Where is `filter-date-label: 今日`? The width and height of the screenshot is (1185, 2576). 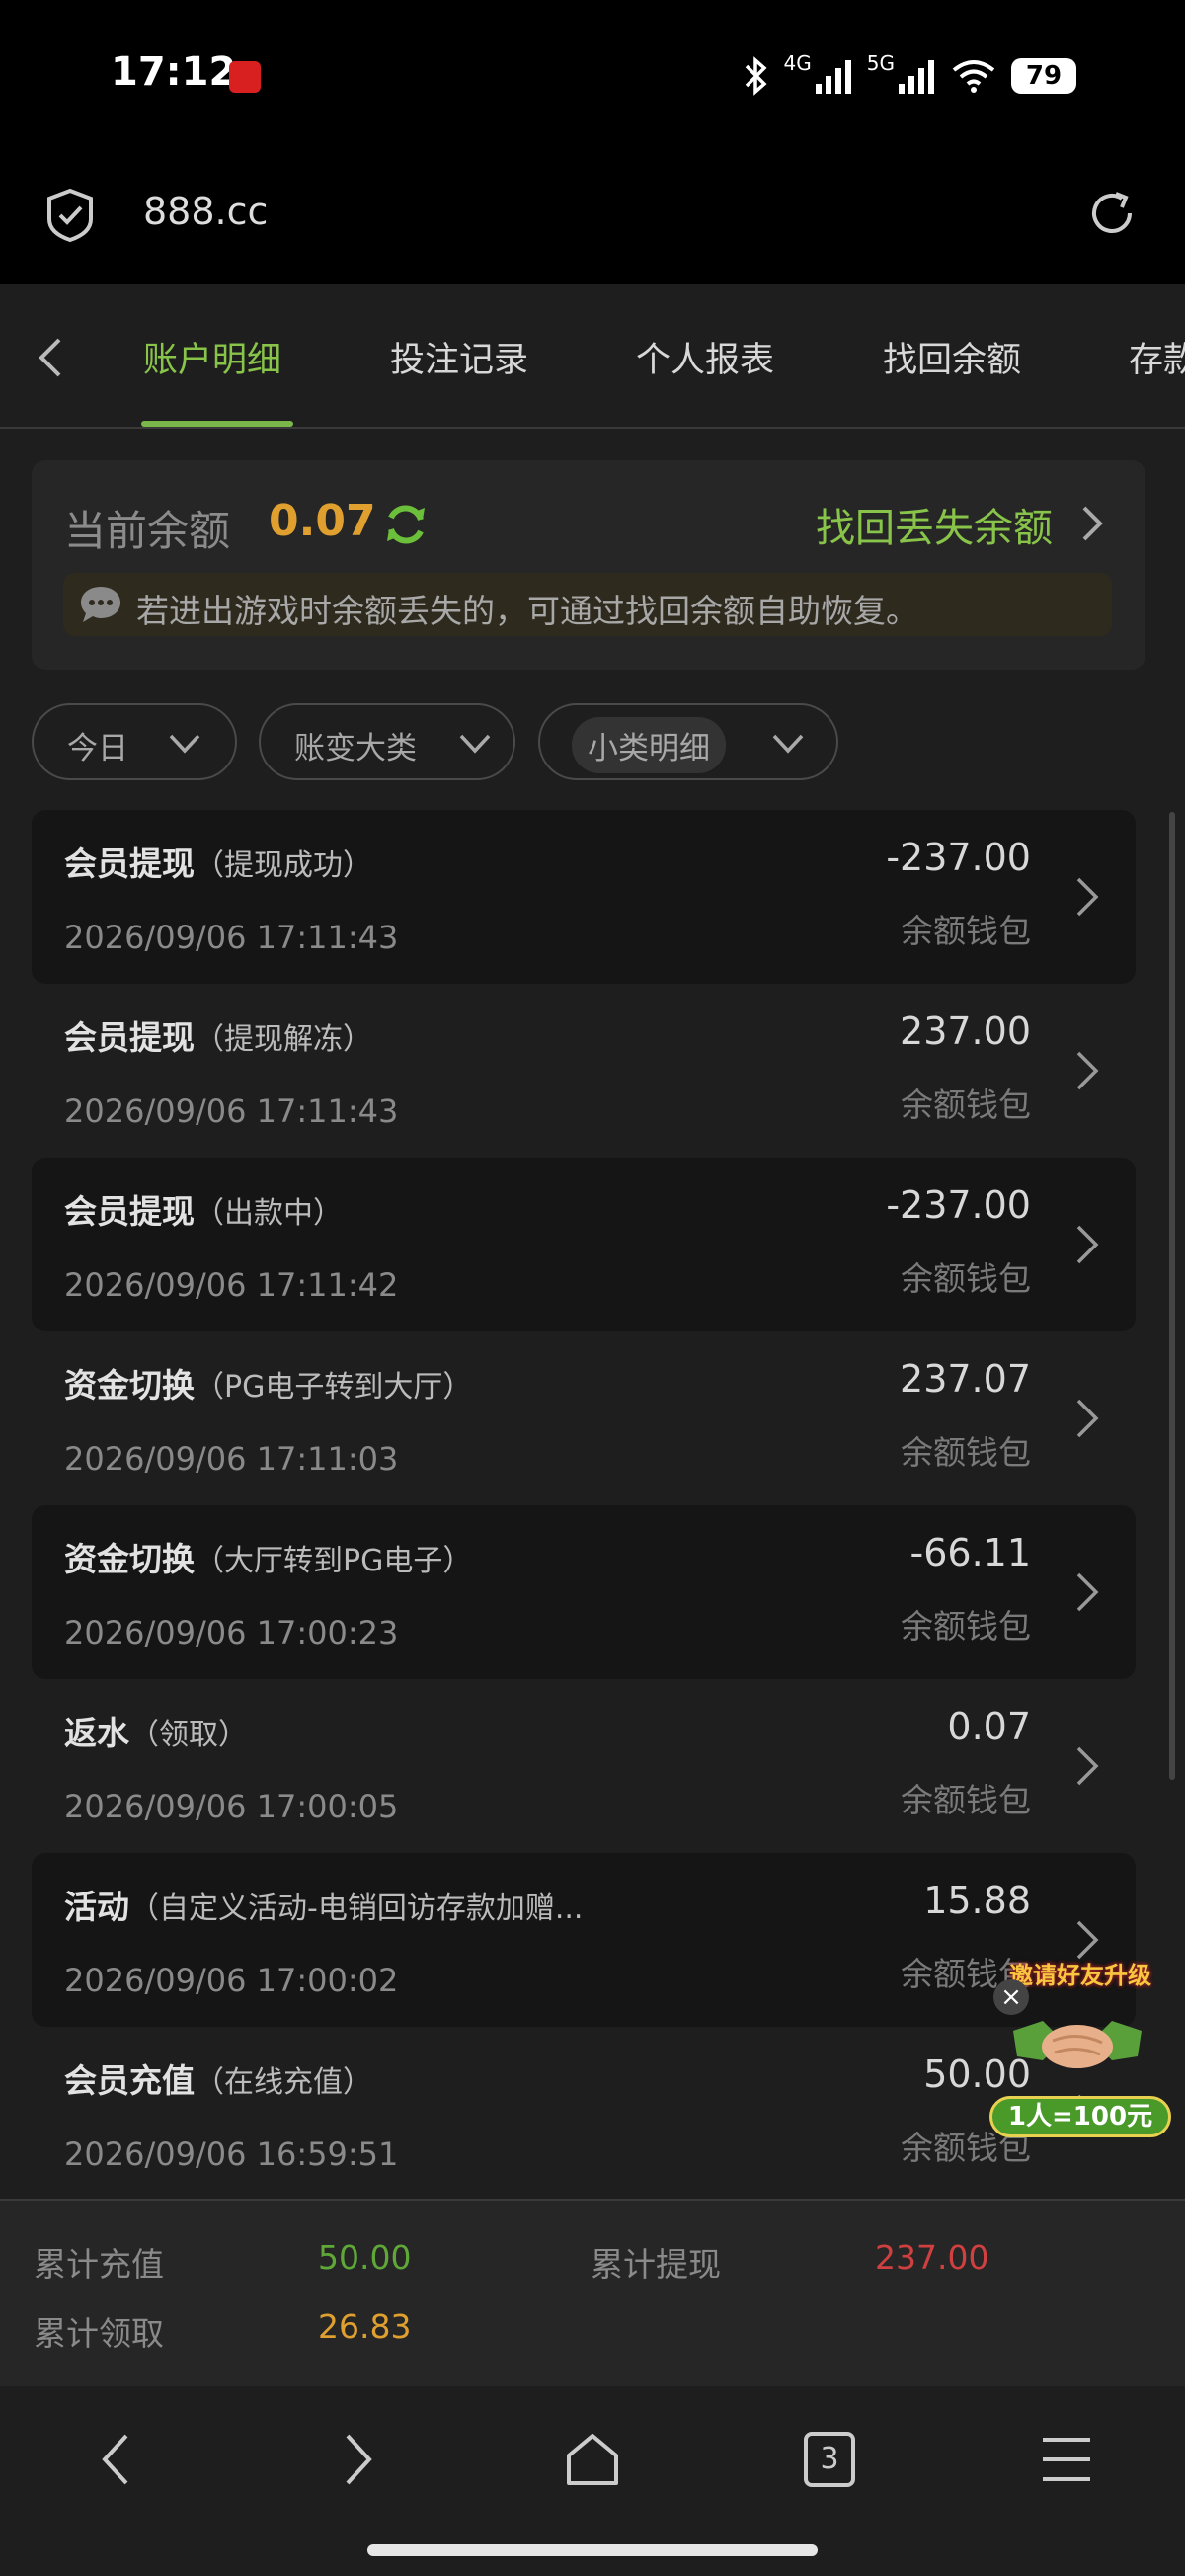
filter-date-label: 今日 is located at coordinates (97, 748).